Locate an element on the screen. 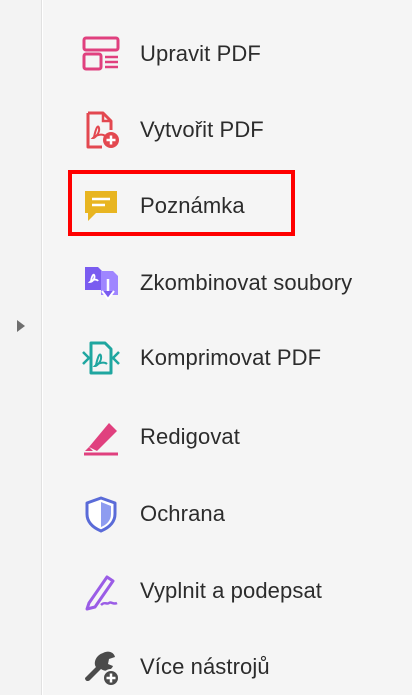  tool-label: Poznámka is located at coordinates (192, 205).